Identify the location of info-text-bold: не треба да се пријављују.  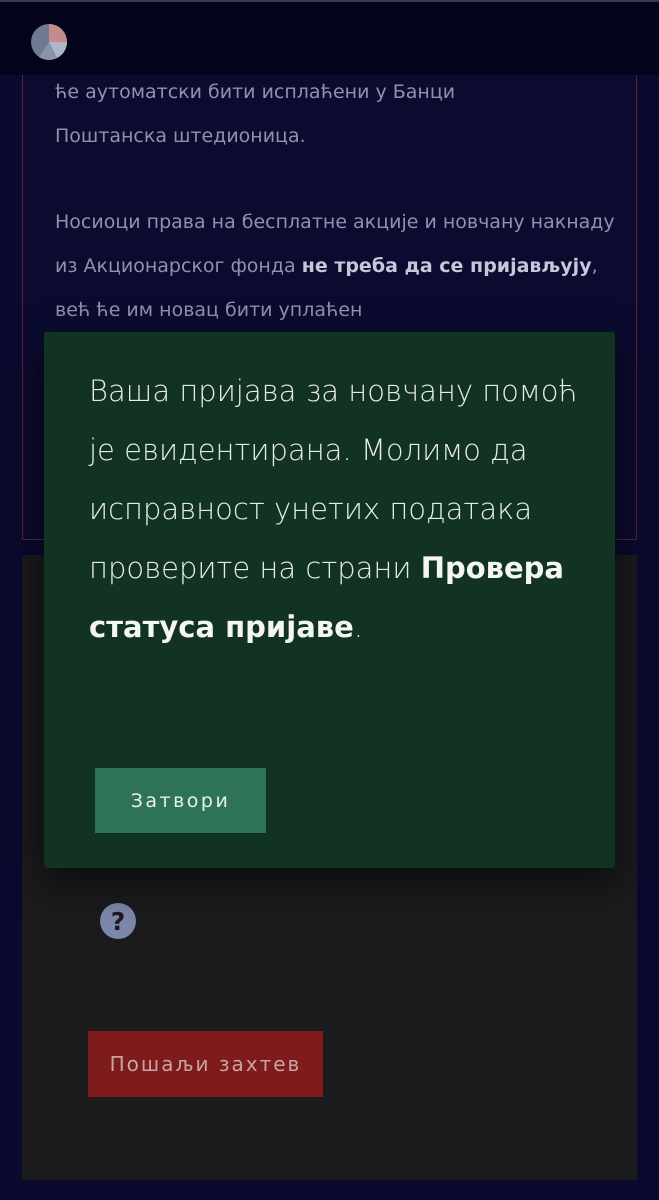
(446, 266).